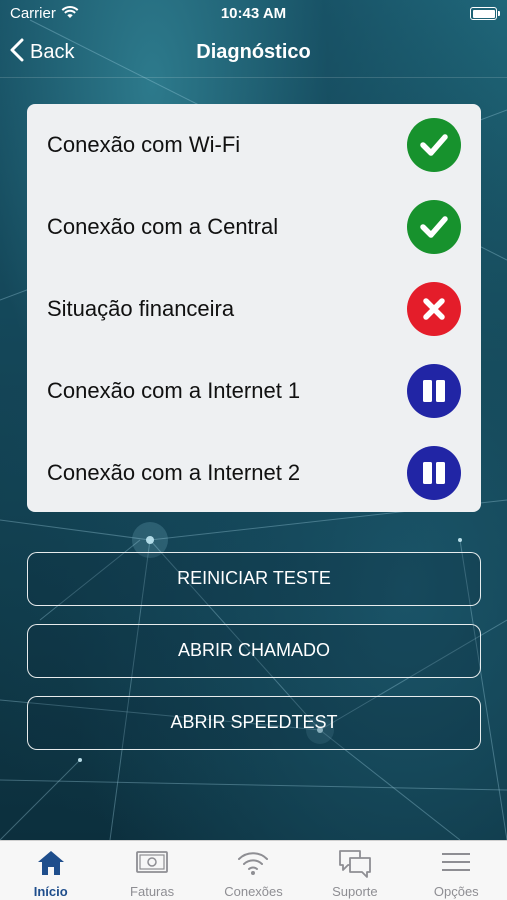  Describe the element at coordinates (253, 891) in the screenshot. I see `tab-label: Conexões` at that location.